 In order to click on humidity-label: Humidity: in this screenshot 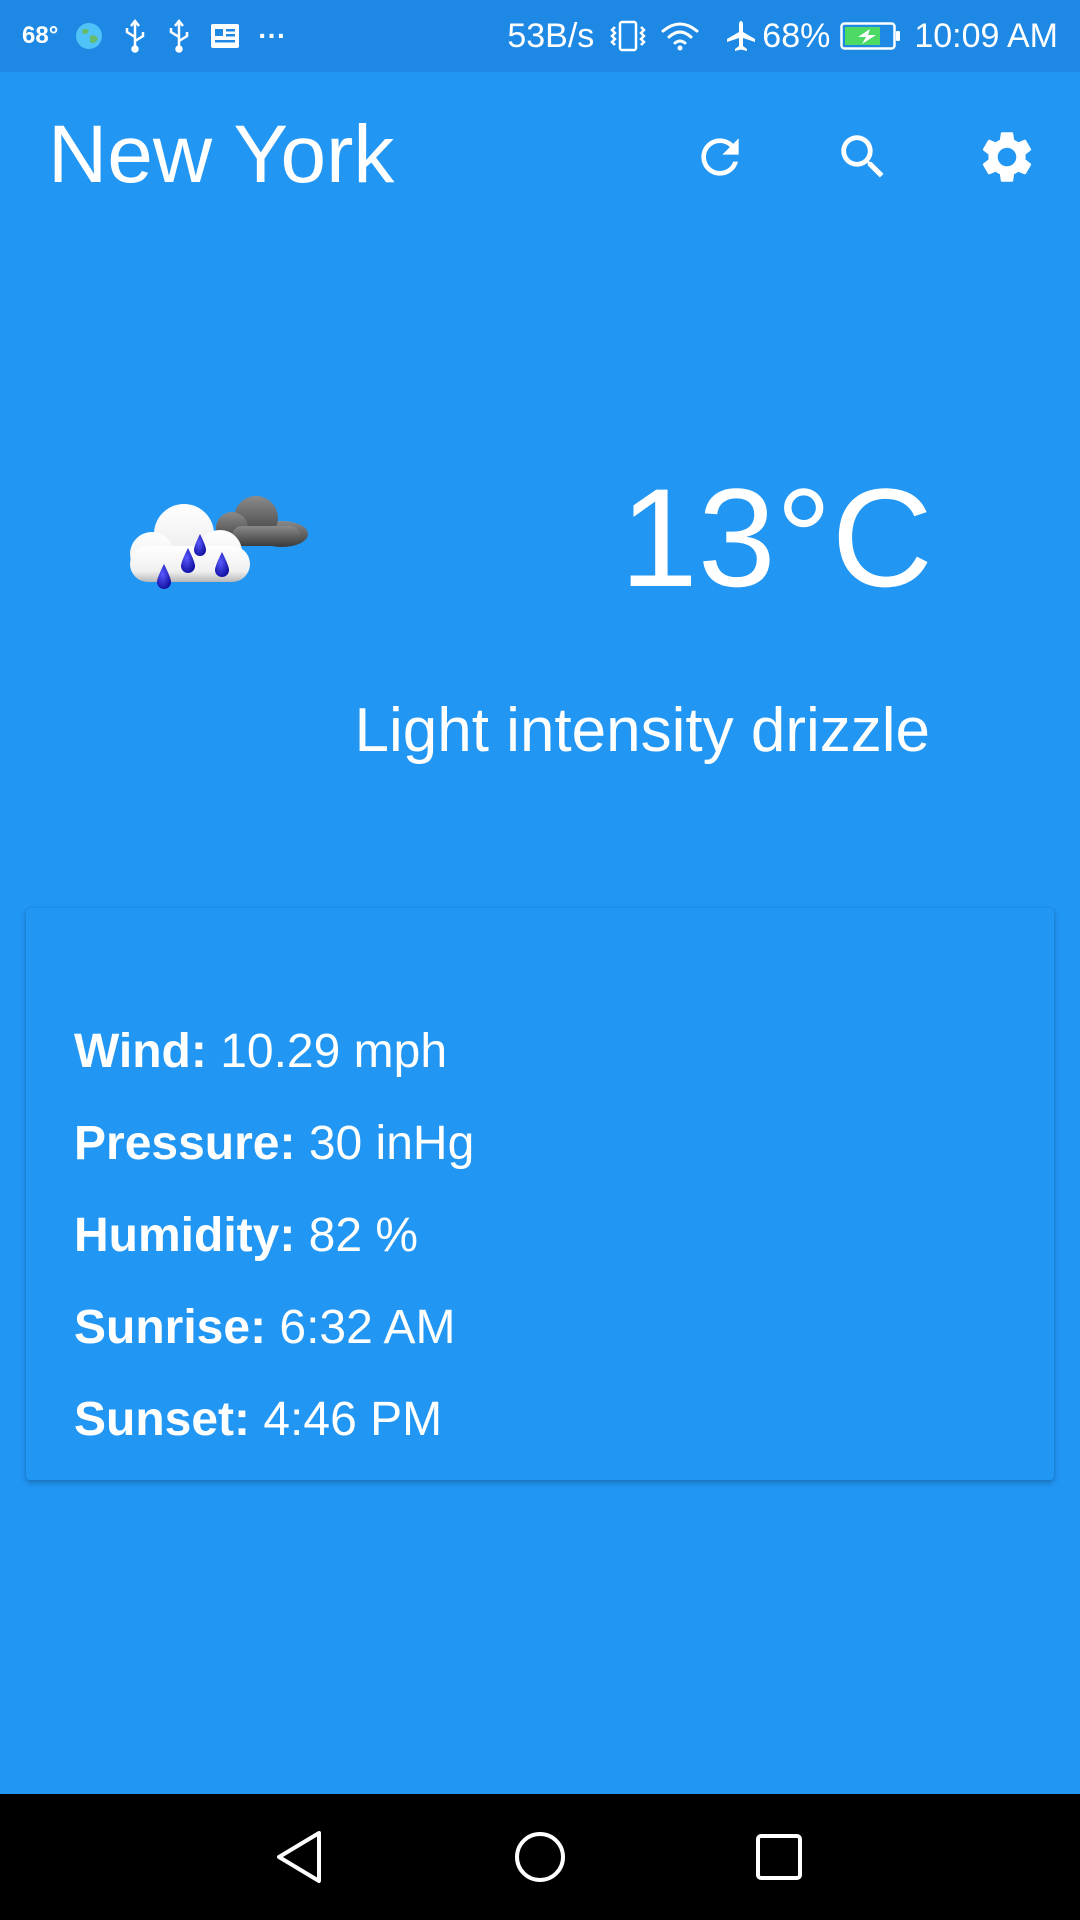, I will do `click(185, 1235)`.